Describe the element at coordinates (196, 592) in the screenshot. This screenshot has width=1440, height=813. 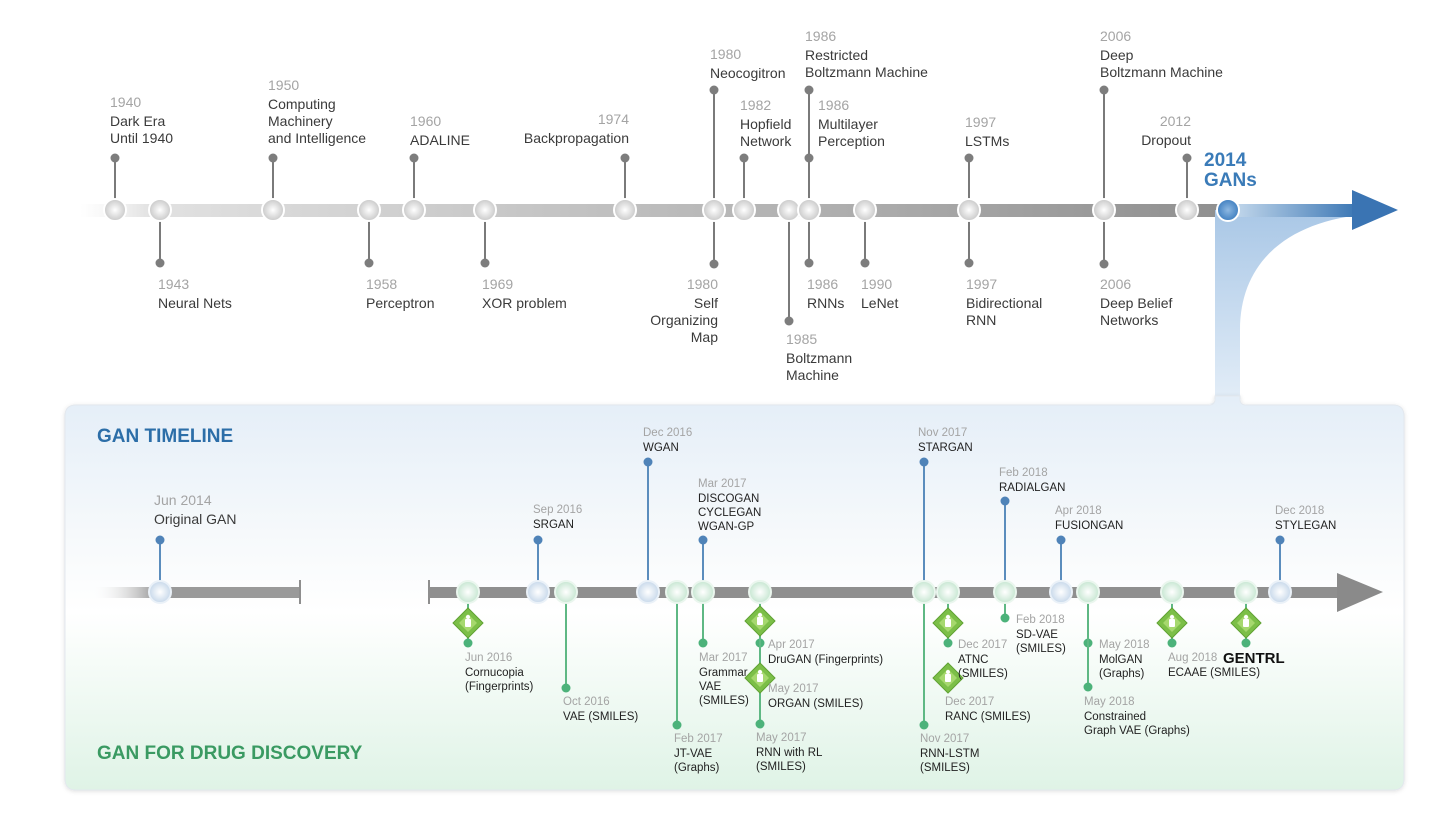
I see `gan-axis-left` at that location.